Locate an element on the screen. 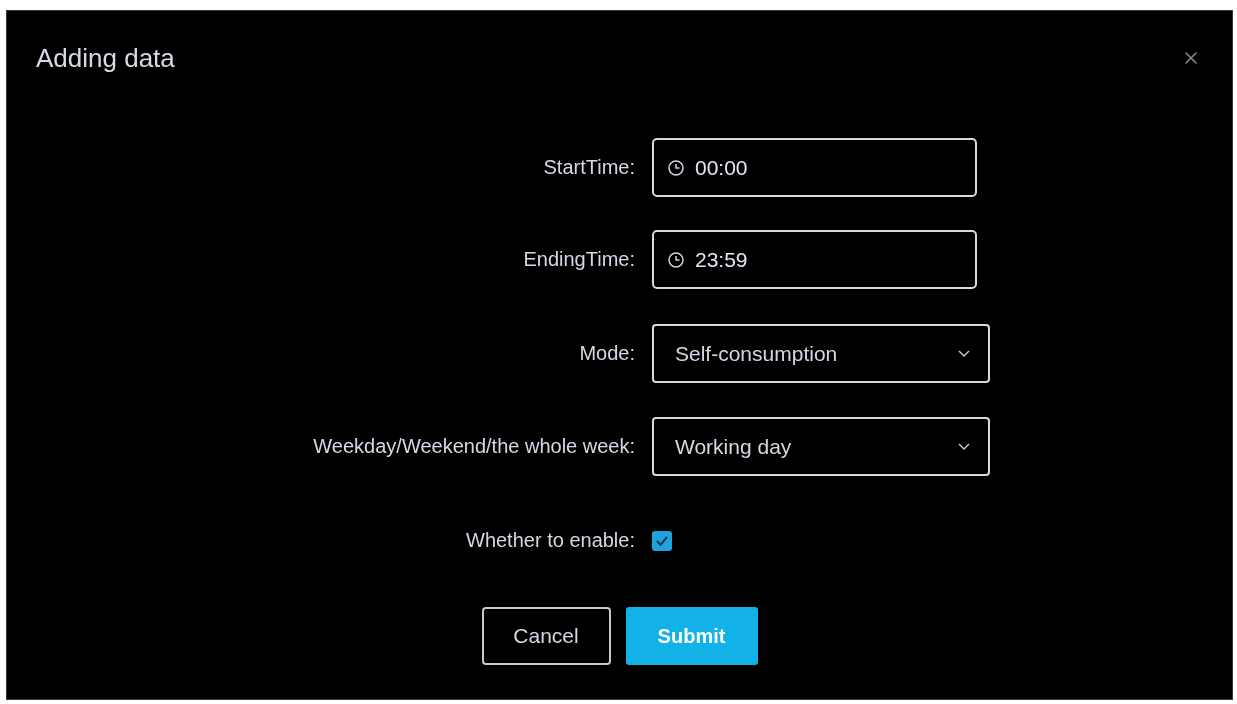 This screenshot has height=704, width=1237. cancel-button: Cancel is located at coordinates (546, 636).